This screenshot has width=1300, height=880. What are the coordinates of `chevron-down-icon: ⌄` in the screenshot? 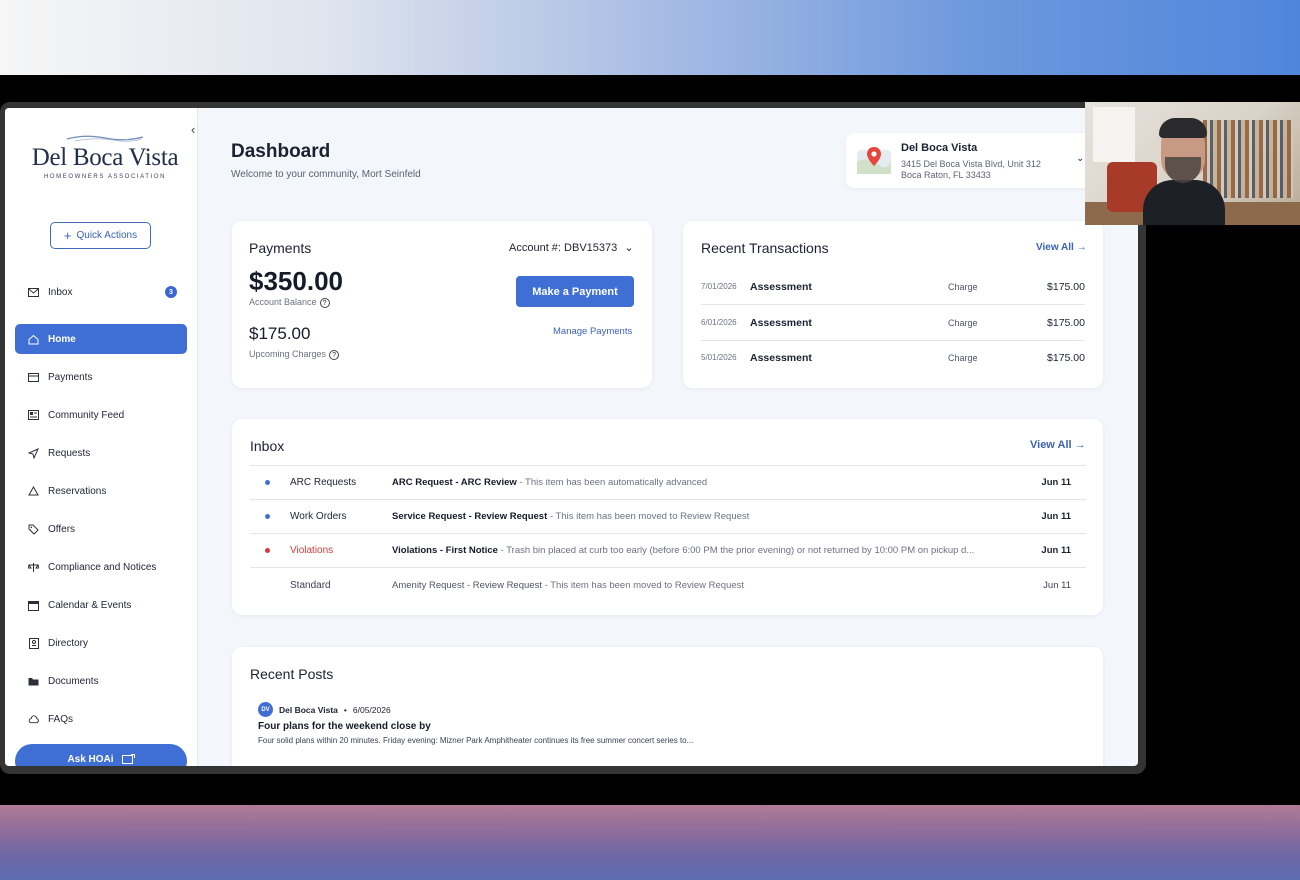 It's located at (1080, 158).